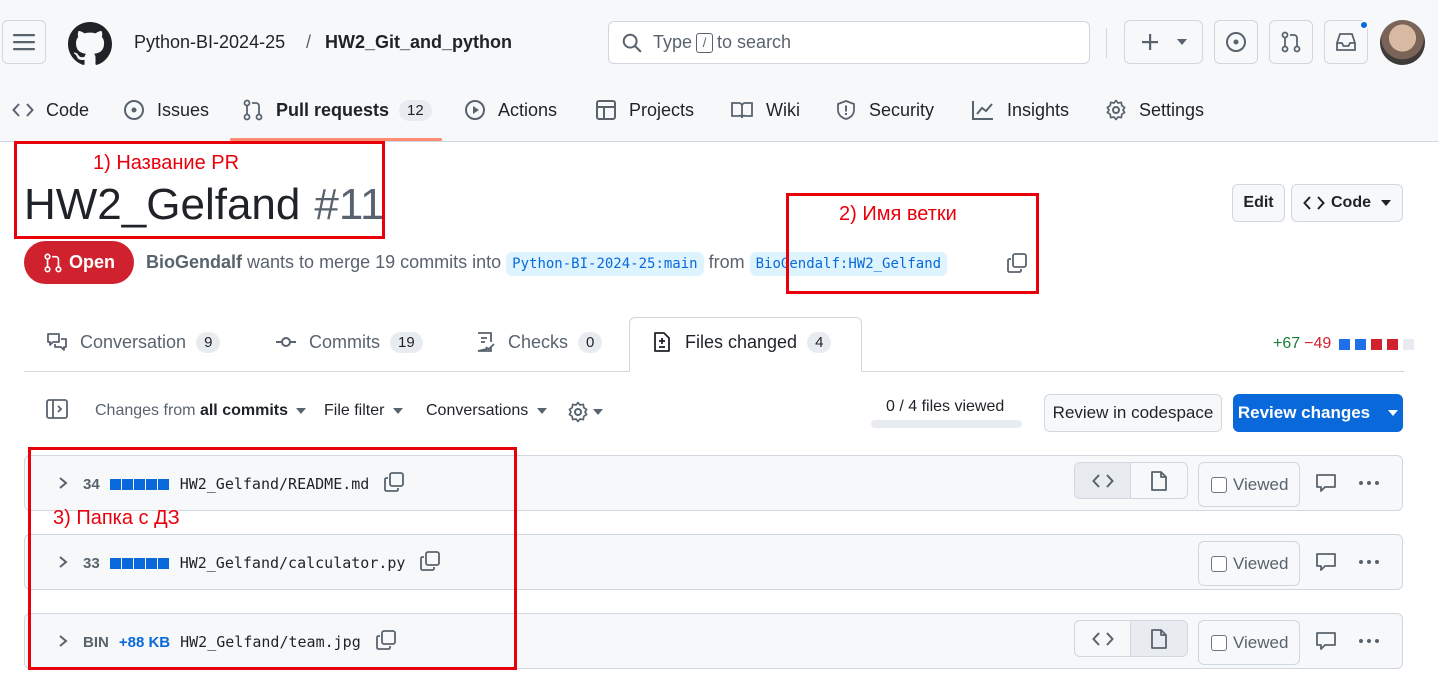  I want to click on base-branch: Python-BI-2024-25:main, so click(605, 264).